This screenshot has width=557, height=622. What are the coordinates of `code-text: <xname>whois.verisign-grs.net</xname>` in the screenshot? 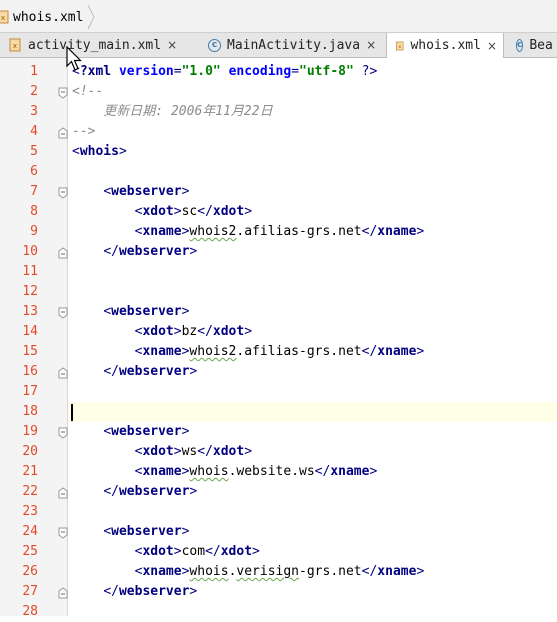 It's located at (248, 572).